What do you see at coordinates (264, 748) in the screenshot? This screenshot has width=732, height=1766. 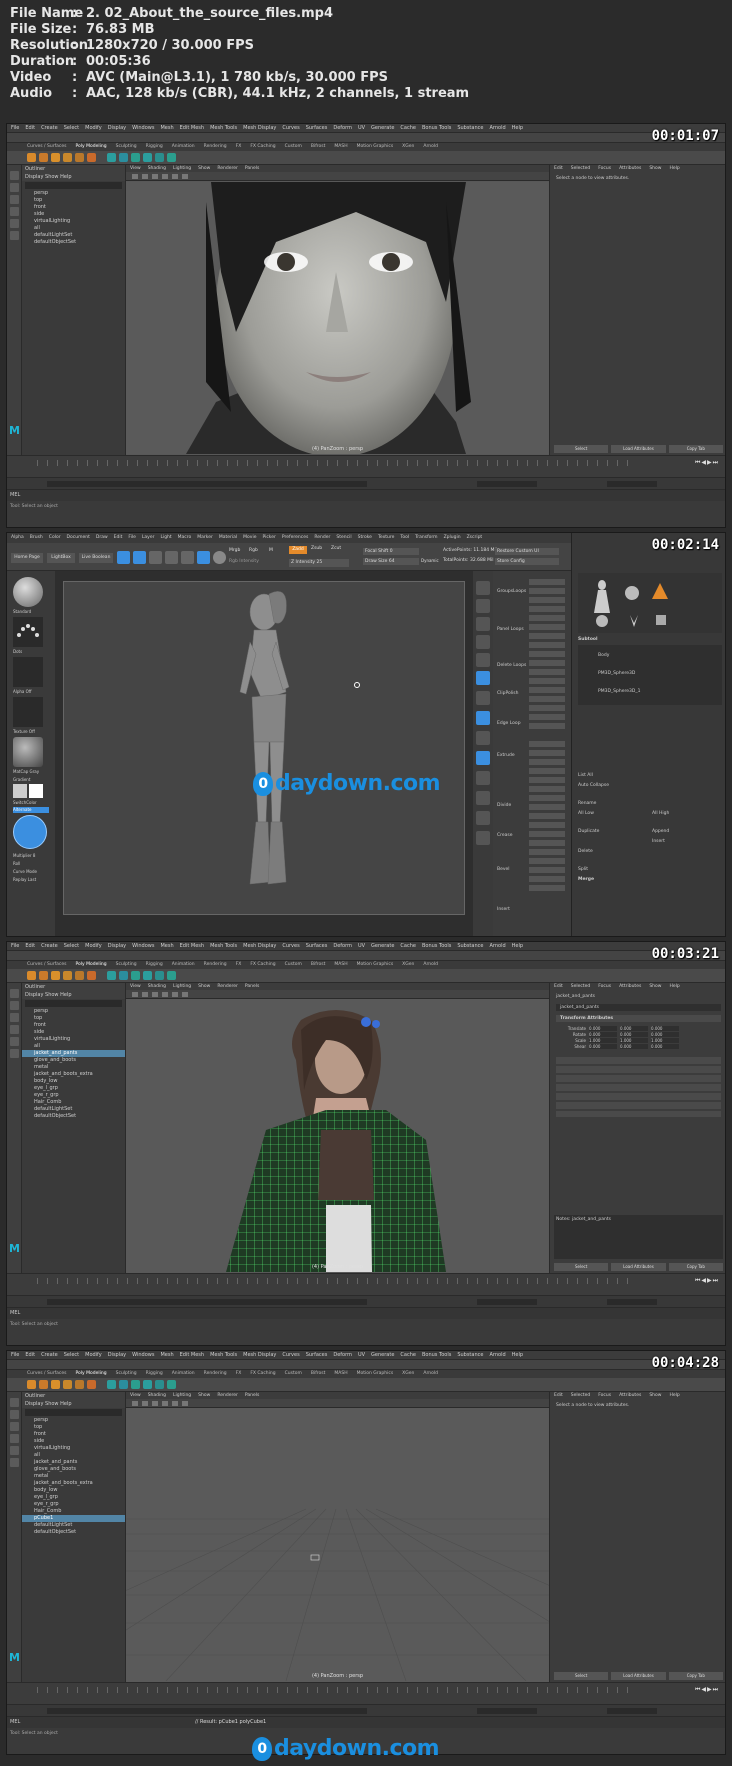 I see `zbrush-document` at bounding box center [264, 748].